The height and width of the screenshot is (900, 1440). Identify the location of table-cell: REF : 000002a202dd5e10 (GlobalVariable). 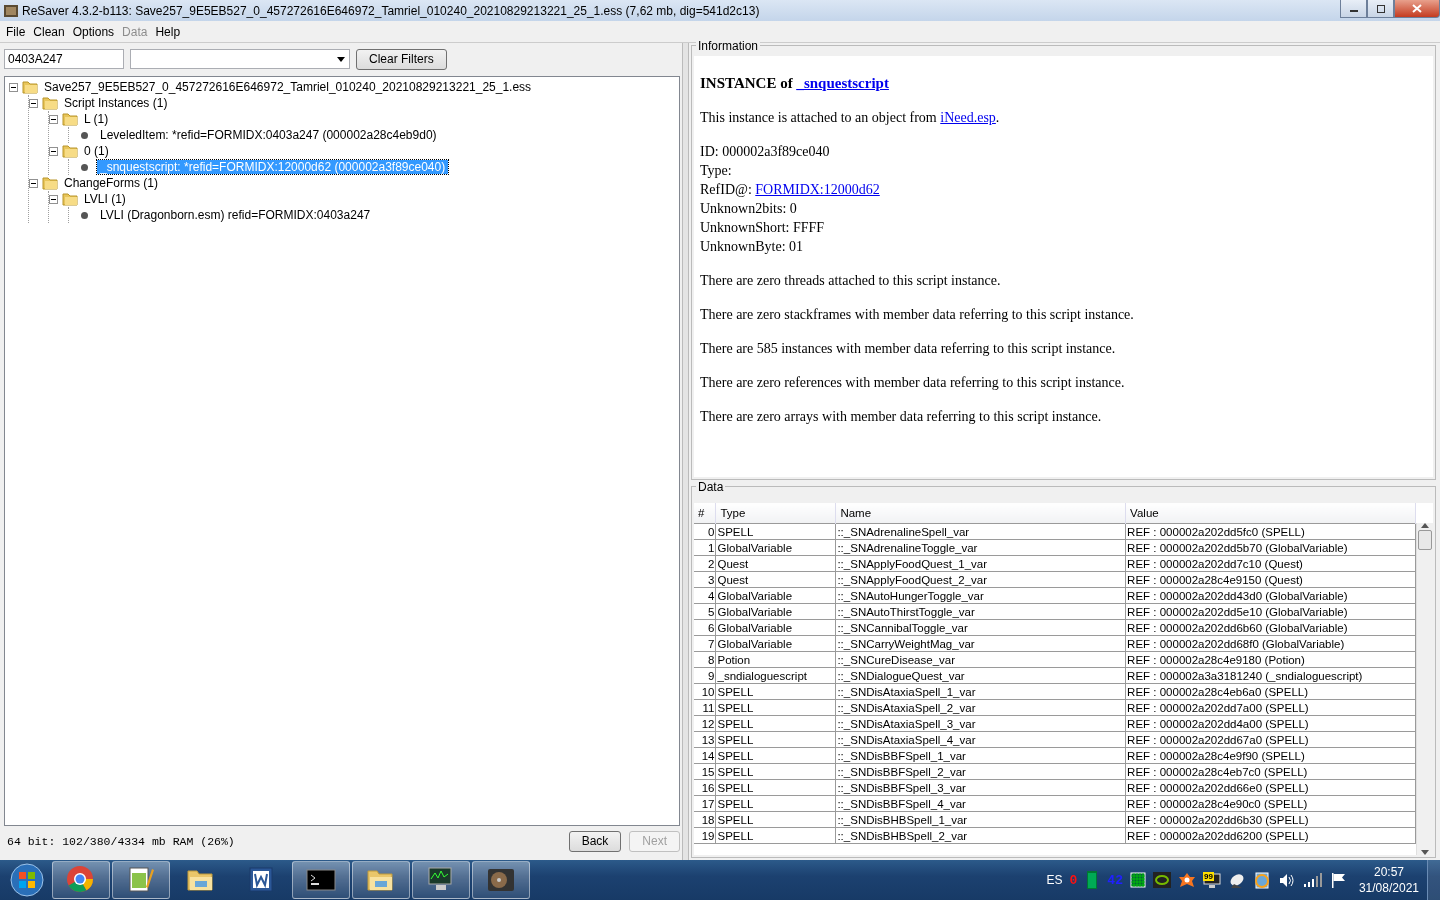
(1270, 611).